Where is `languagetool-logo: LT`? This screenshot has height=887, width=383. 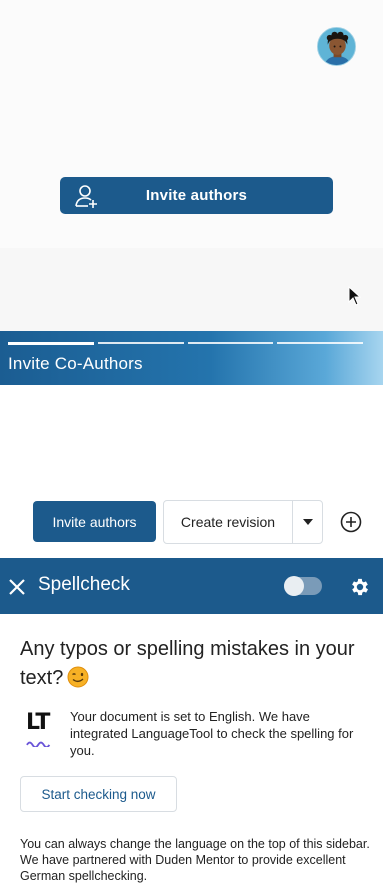
languagetool-logo: LT is located at coordinates (45, 729).